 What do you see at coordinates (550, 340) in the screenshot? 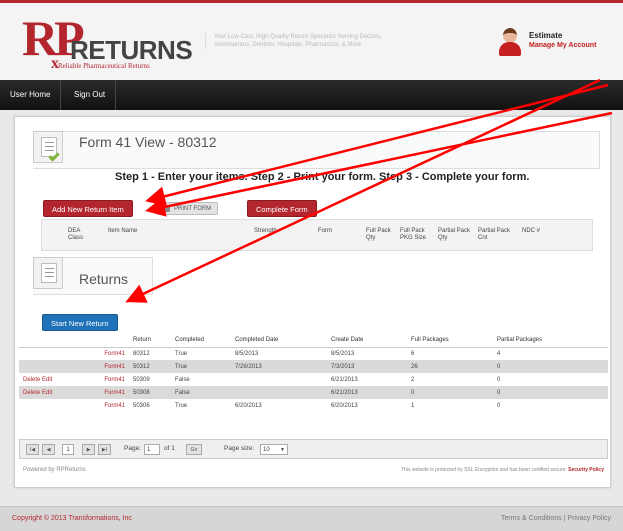
I see `grid-head-partial-packages: Partial Packages` at bounding box center [550, 340].